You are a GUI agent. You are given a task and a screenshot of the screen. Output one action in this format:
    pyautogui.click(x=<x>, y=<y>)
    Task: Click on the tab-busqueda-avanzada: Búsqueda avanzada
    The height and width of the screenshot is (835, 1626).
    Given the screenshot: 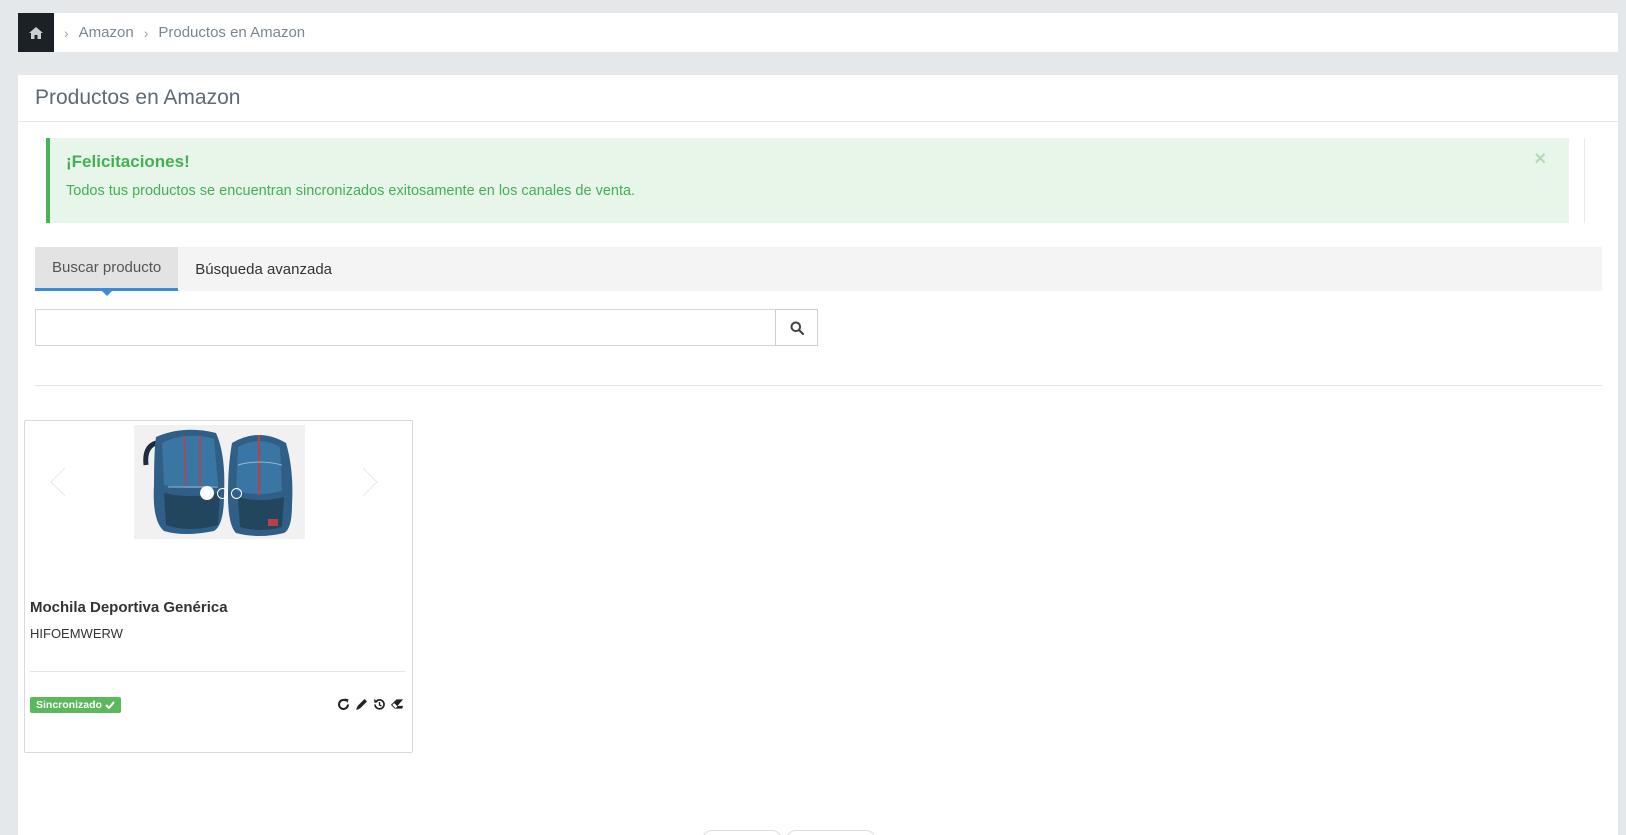 What is the action you would take?
    pyautogui.click(x=263, y=269)
    